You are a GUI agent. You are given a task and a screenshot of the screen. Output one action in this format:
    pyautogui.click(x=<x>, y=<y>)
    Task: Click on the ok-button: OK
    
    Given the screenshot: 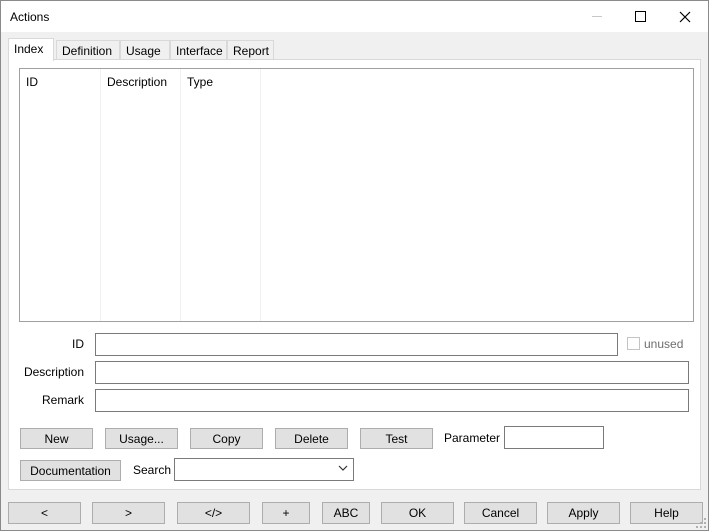 What is the action you would take?
    pyautogui.click(x=417, y=513)
    